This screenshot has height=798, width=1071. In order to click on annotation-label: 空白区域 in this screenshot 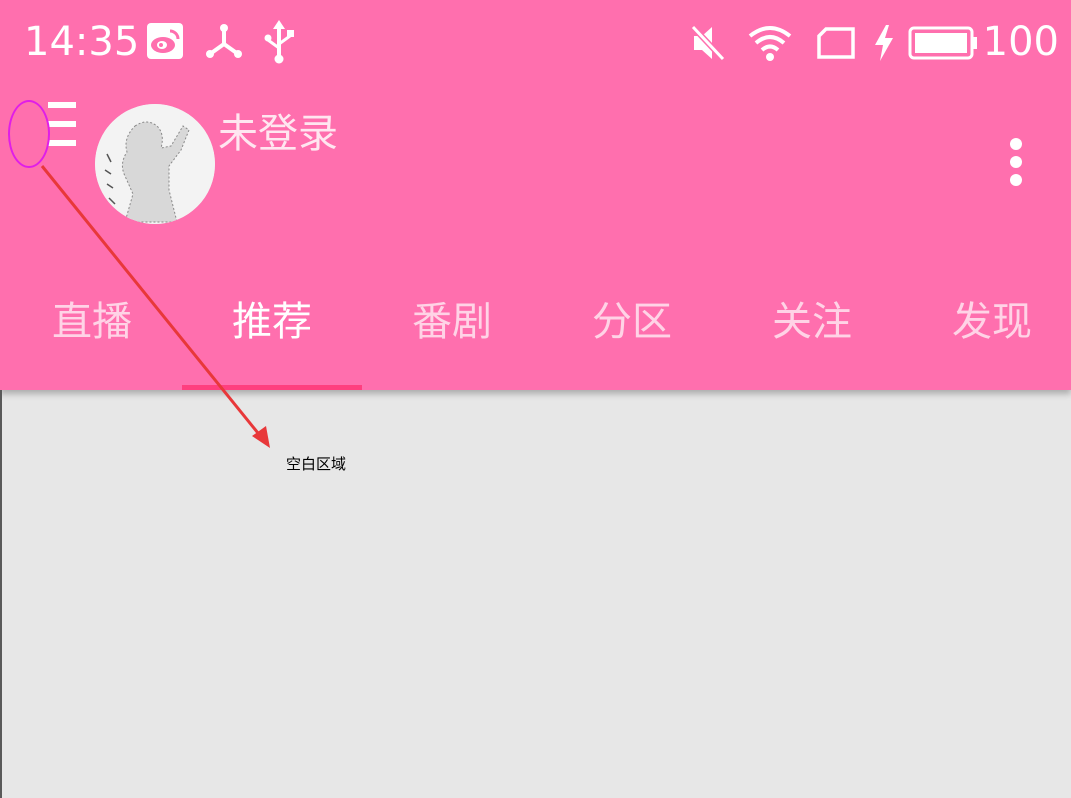, I will do `click(316, 464)`.